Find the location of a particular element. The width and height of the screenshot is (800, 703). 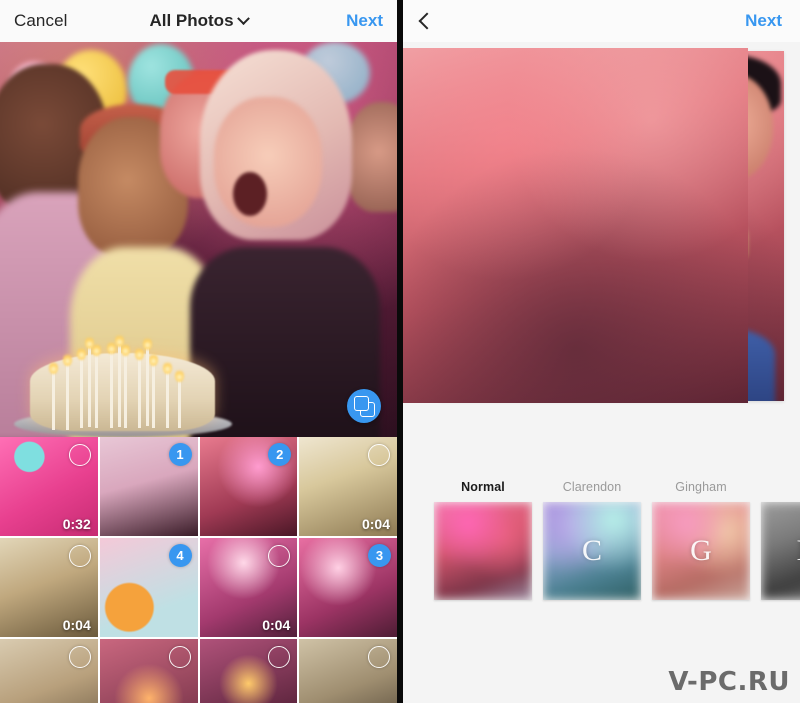

multi-select-button is located at coordinates (364, 406).